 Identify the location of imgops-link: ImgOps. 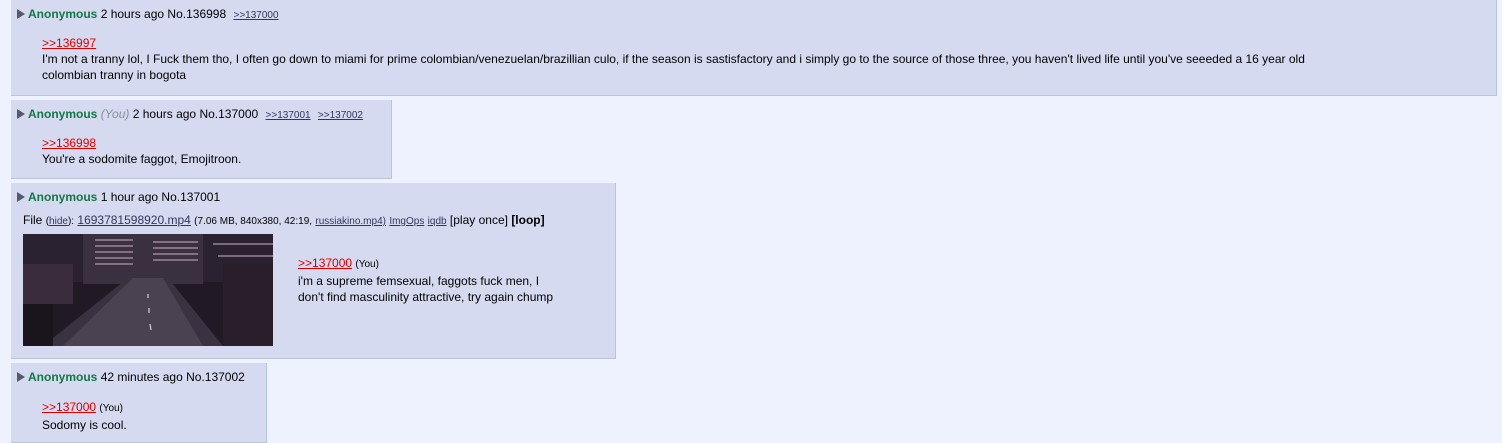
(406, 221).